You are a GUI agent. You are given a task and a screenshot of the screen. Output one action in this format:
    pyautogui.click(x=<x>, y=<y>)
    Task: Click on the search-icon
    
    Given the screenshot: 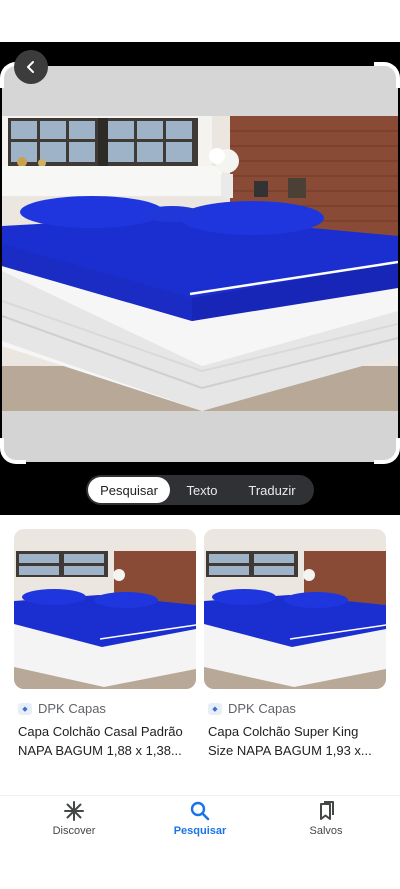 What is the action you would take?
    pyautogui.click(x=200, y=811)
    